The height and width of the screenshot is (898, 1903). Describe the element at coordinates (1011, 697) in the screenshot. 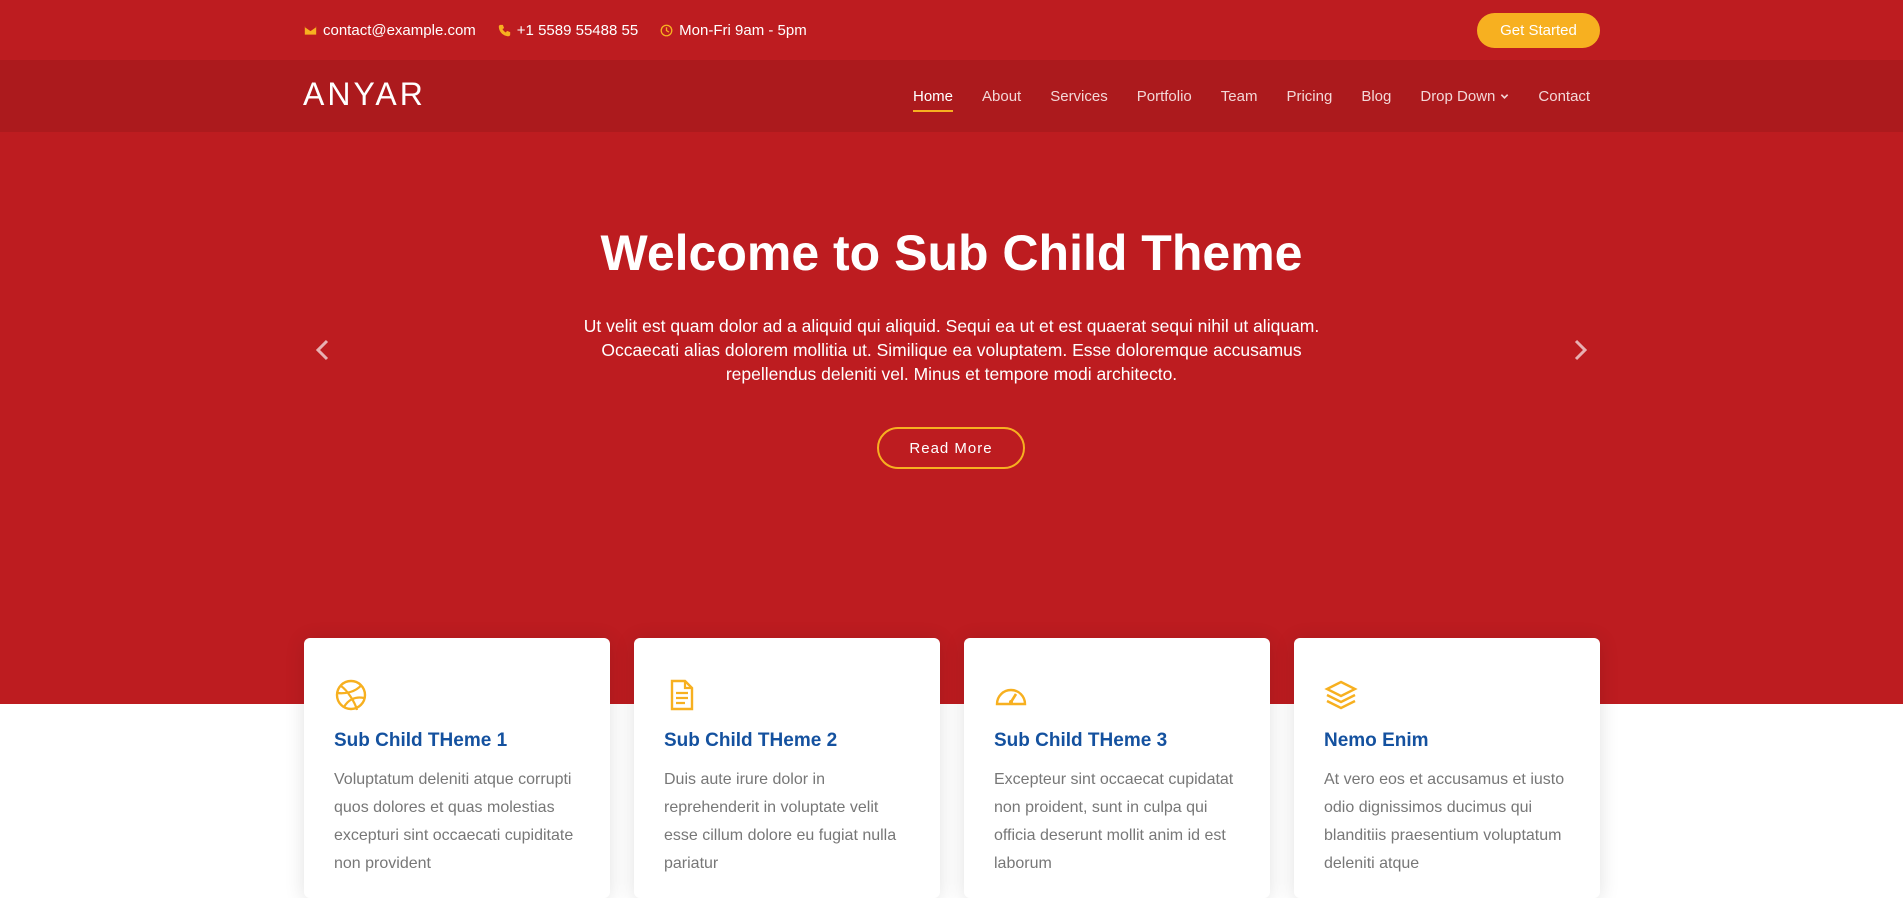

I see `speedometer-icon` at that location.